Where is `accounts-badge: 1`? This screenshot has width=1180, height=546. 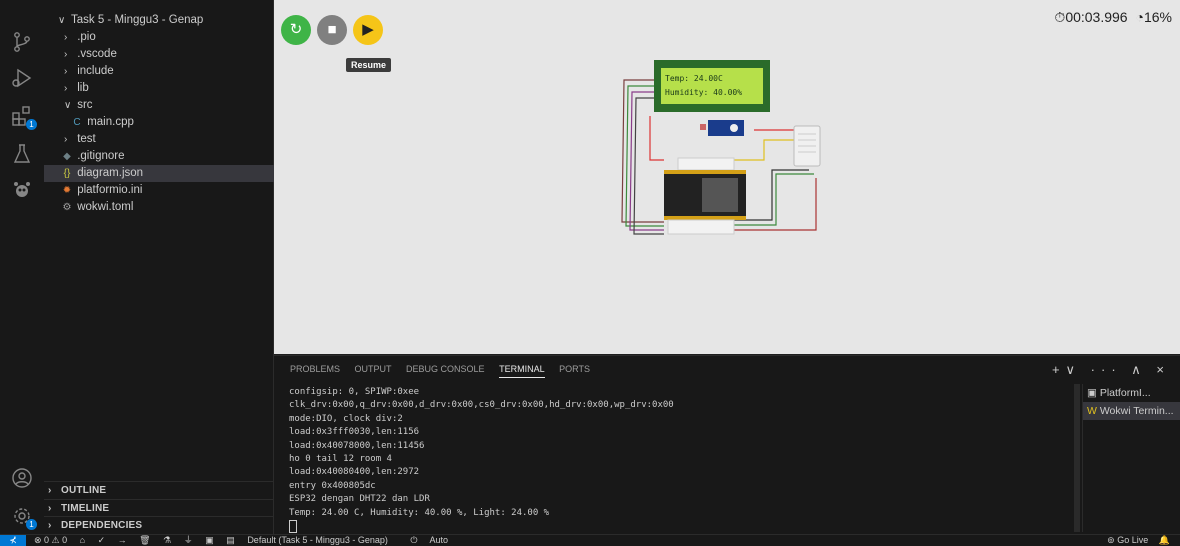 accounts-badge: 1 is located at coordinates (31, 524).